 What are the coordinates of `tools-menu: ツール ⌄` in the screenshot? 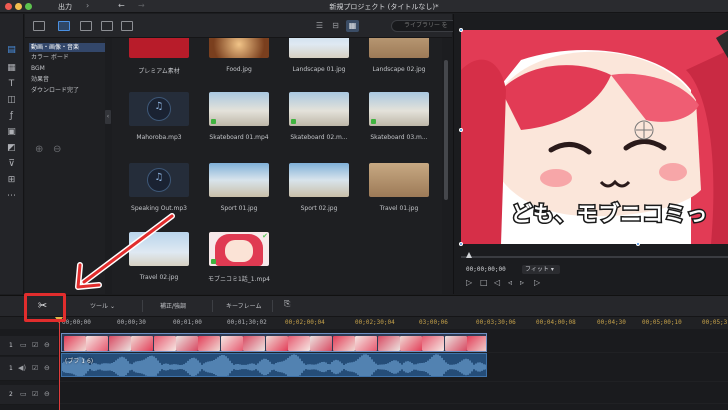 It's located at (102, 305).